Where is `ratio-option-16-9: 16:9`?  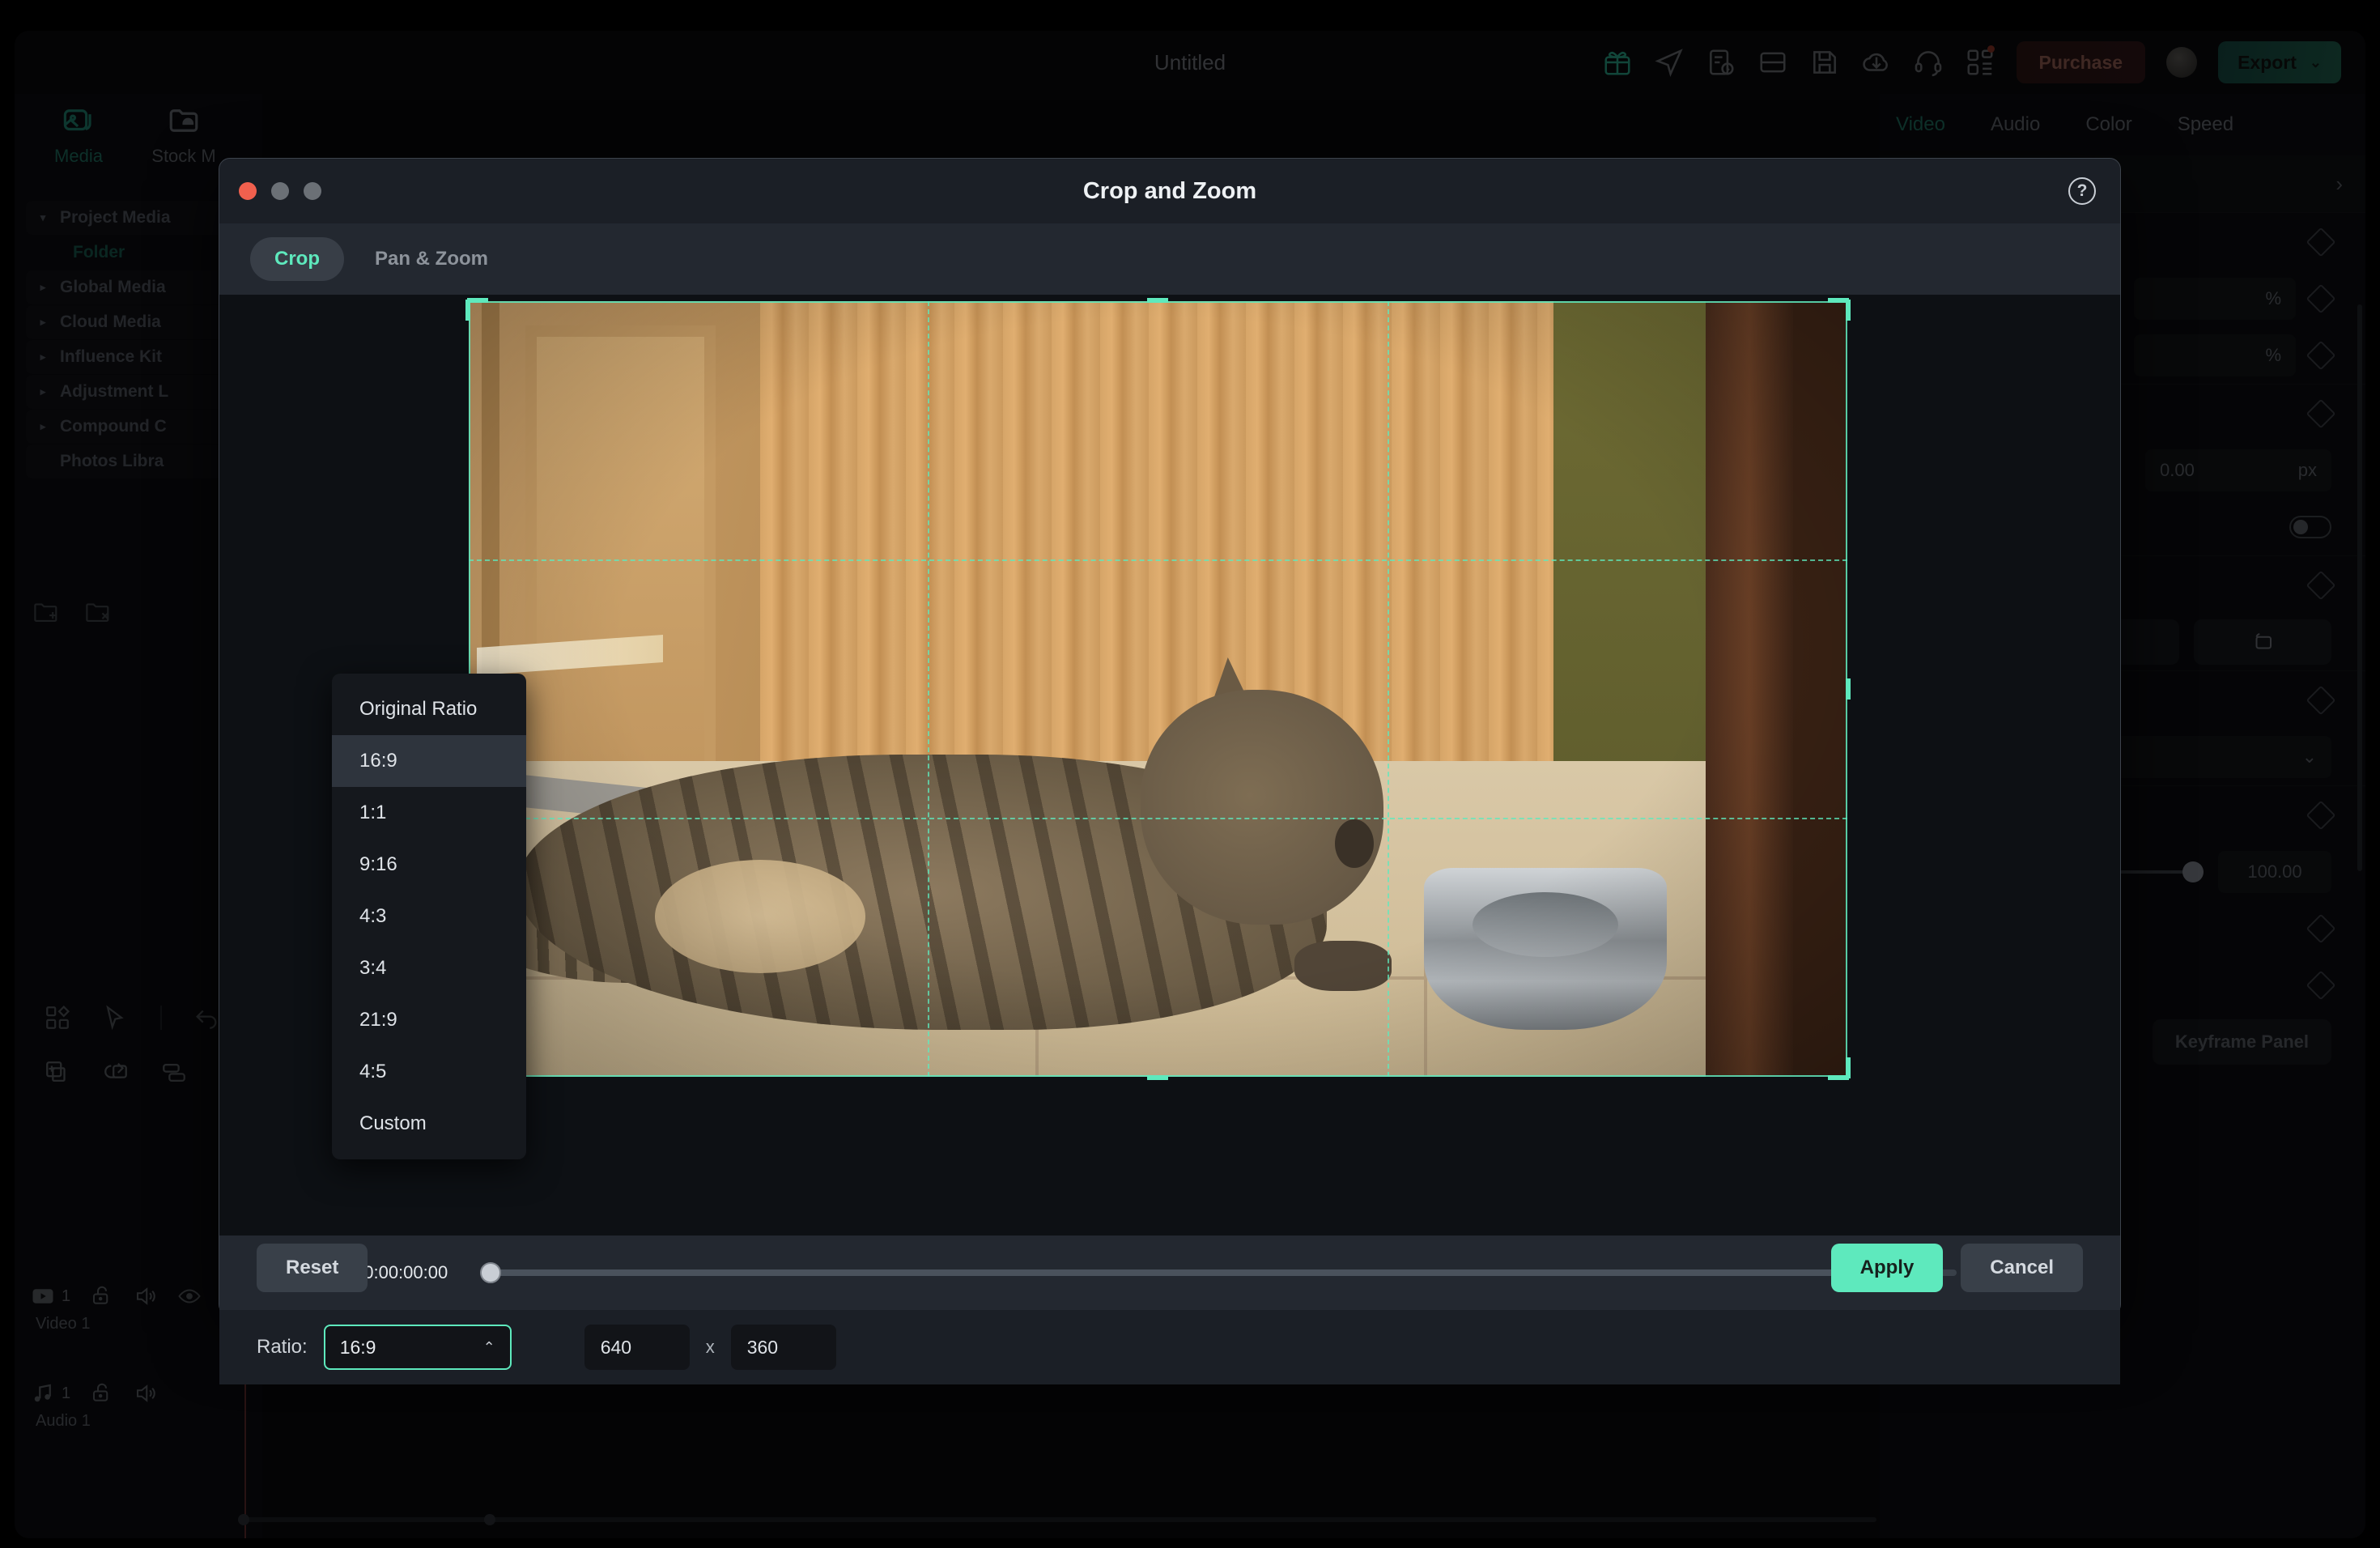 ratio-option-16-9: 16:9 is located at coordinates (429, 761).